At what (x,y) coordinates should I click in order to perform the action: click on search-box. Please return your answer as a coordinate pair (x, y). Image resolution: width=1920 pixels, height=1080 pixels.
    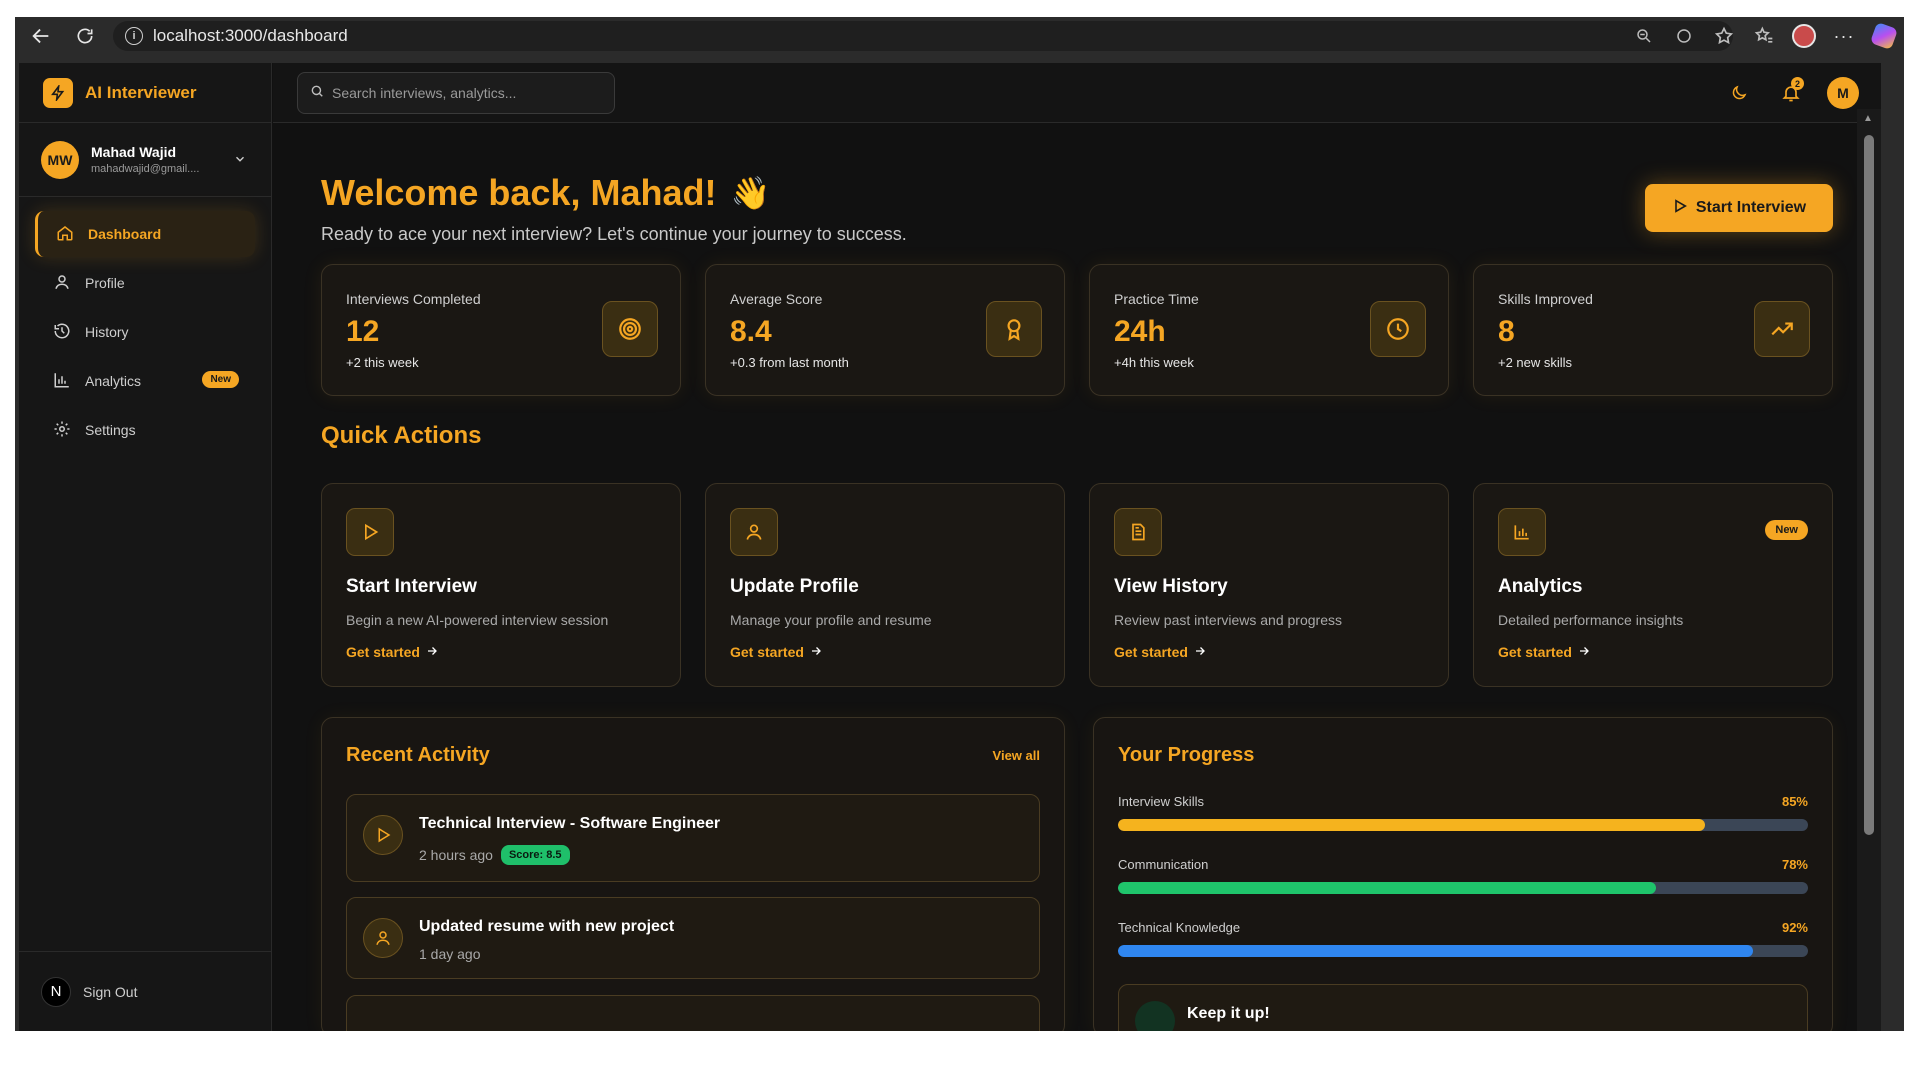
    Looking at the image, I should click on (456, 93).